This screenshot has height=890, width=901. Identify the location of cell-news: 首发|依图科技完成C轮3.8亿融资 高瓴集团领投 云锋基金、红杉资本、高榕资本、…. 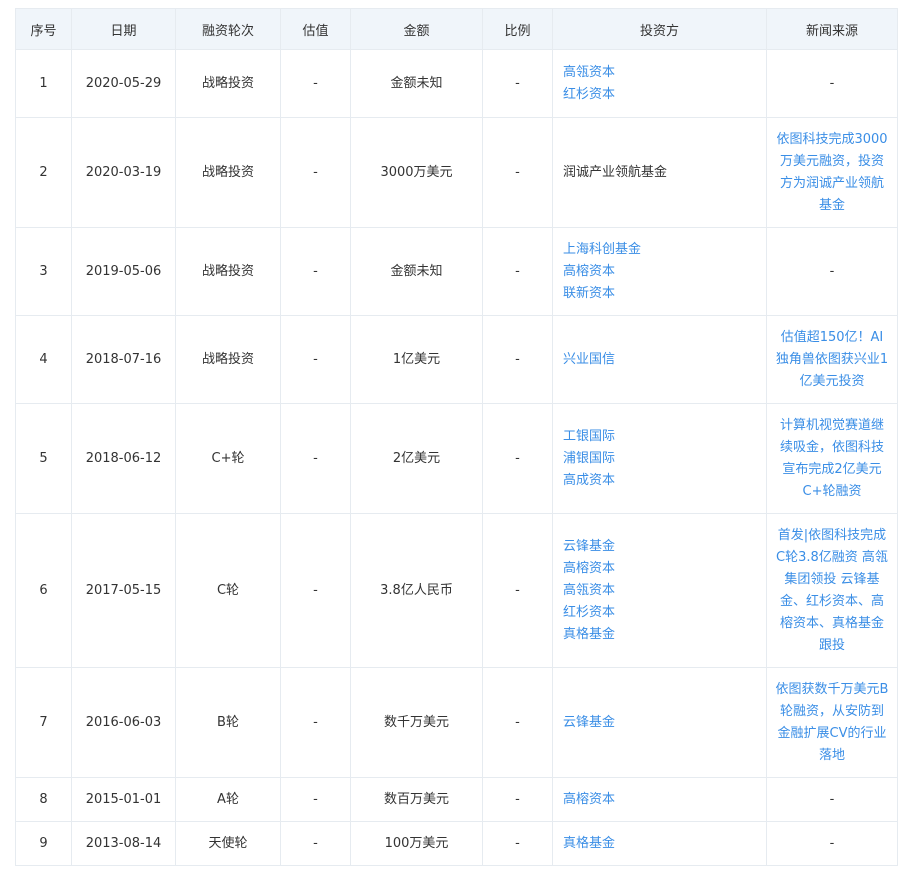
(832, 590).